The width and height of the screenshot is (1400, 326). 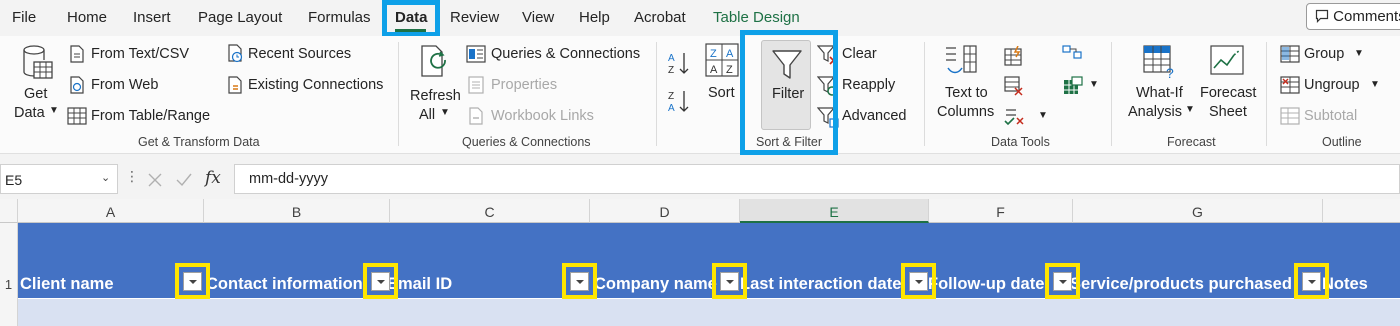 What do you see at coordinates (1013, 56) in the screenshot?
I see `flash-fill-icon` at bounding box center [1013, 56].